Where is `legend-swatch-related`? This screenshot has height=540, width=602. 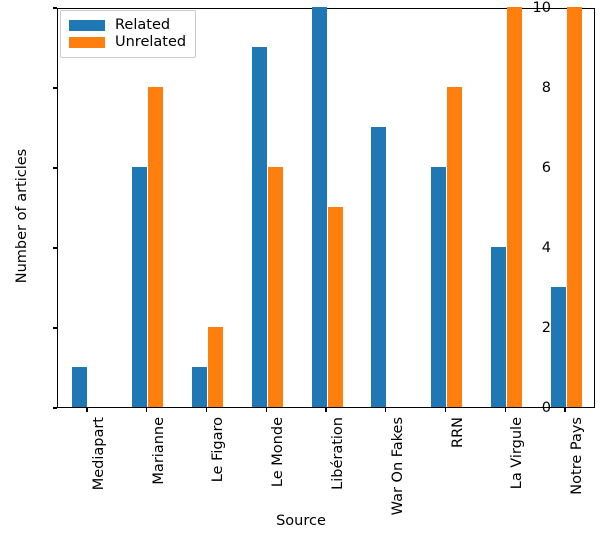
legend-swatch-related is located at coordinates (87, 25).